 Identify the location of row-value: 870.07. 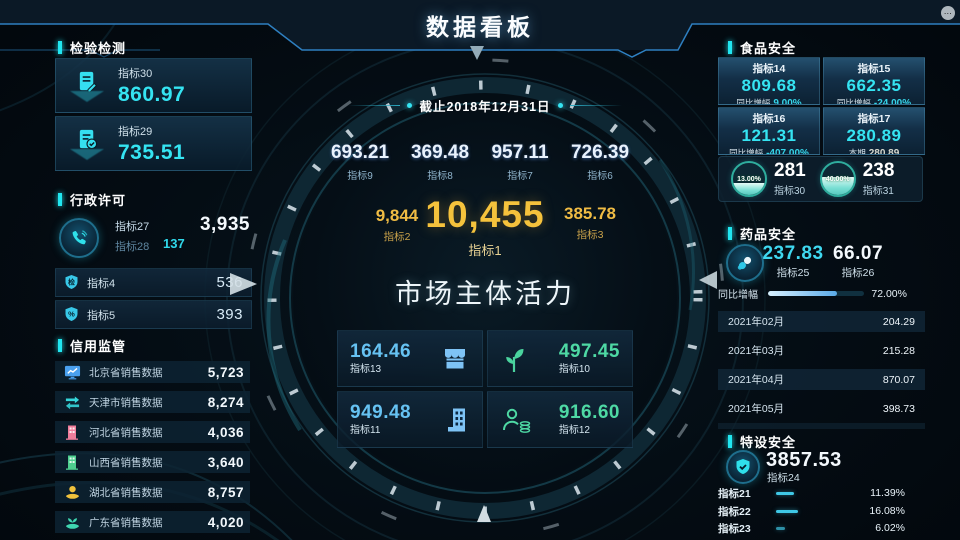
(898, 379).